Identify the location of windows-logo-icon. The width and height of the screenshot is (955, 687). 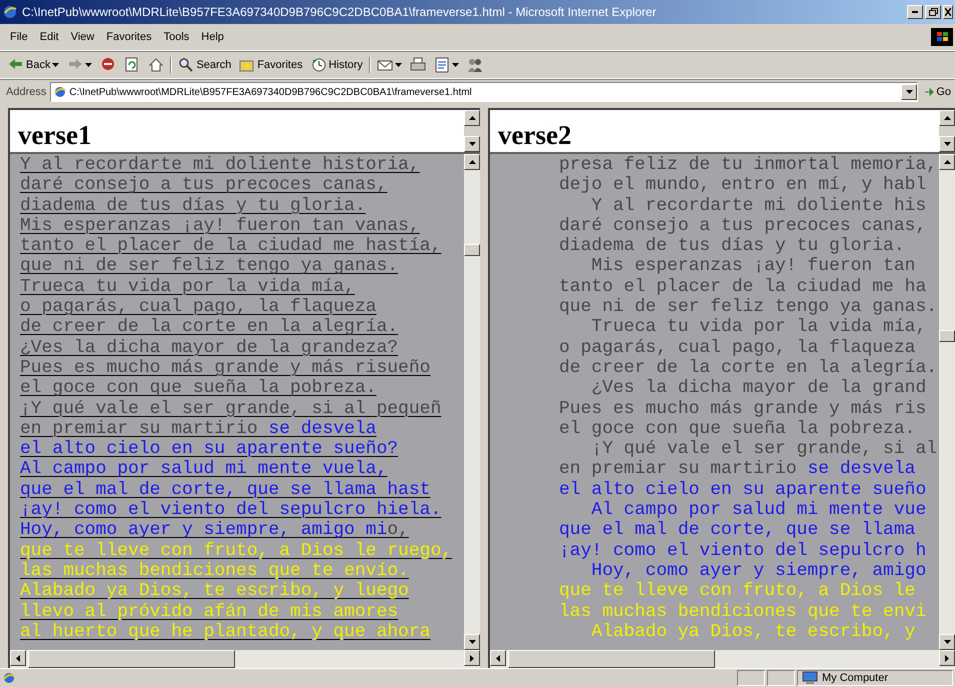
(942, 37).